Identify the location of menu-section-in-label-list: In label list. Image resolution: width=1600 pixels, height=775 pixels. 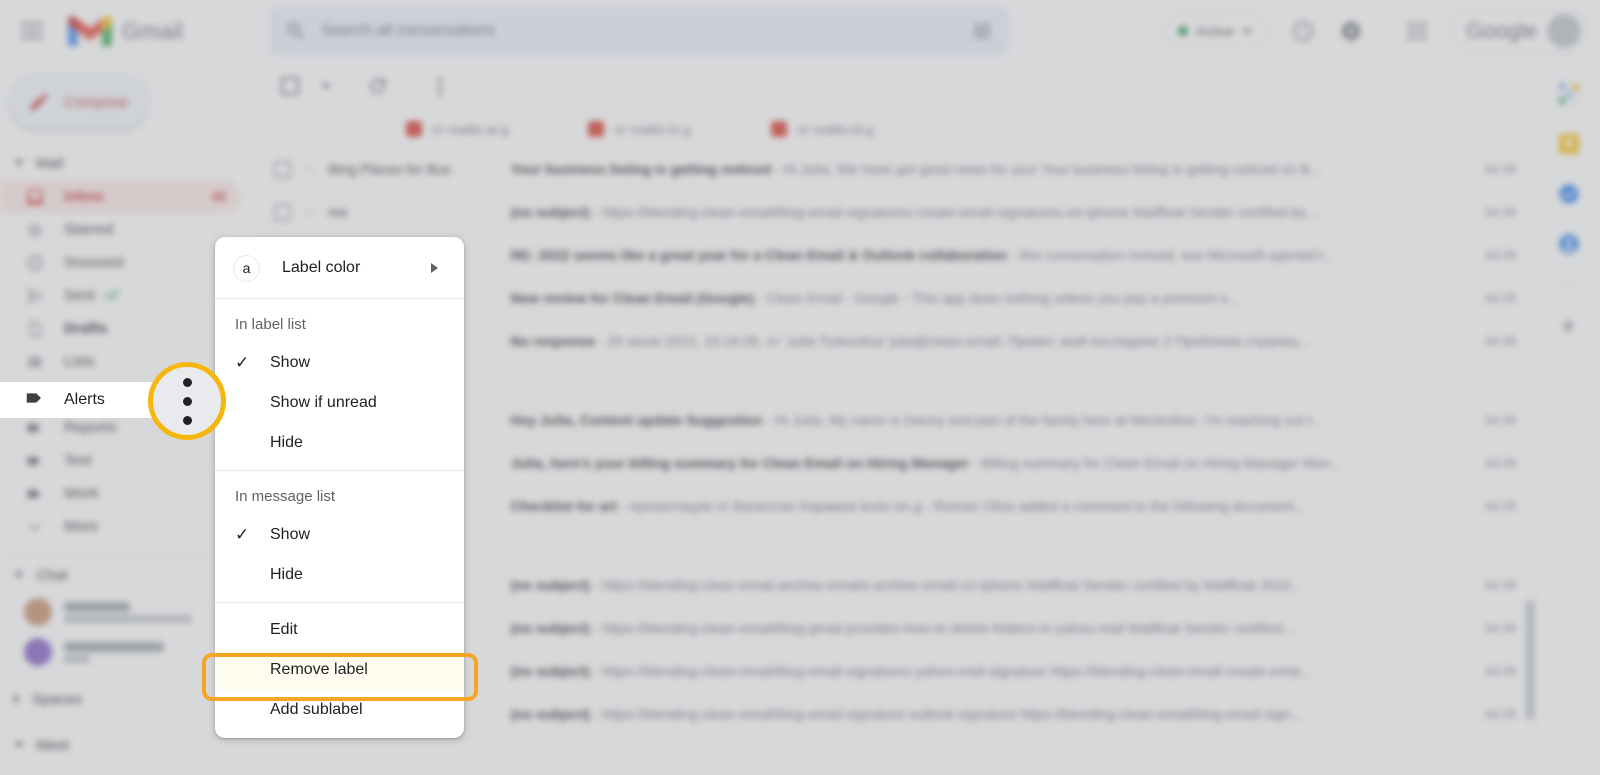
(270, 324).